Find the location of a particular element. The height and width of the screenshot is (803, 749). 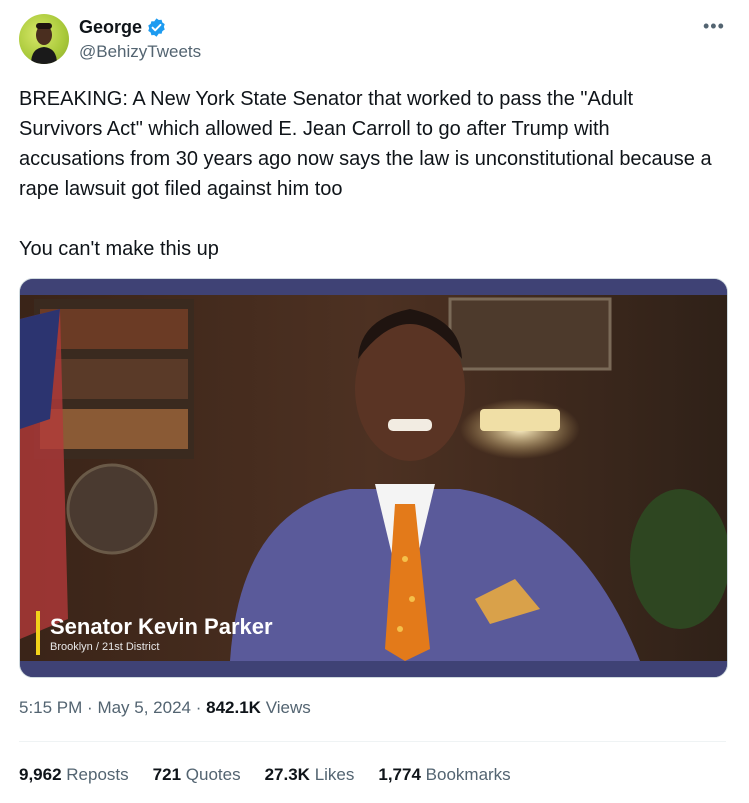

bookmarks-stat: 1,774 Bookmarks is located at coordinates (444, 775).